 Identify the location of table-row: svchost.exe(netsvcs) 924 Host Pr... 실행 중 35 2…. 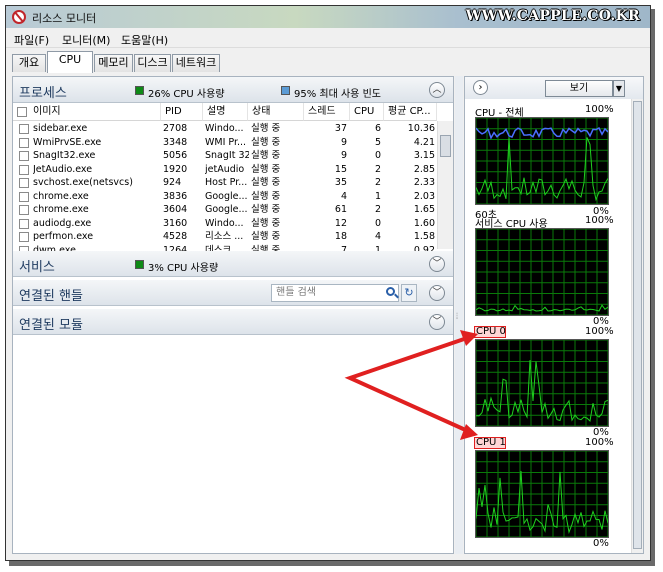
(224, 183).